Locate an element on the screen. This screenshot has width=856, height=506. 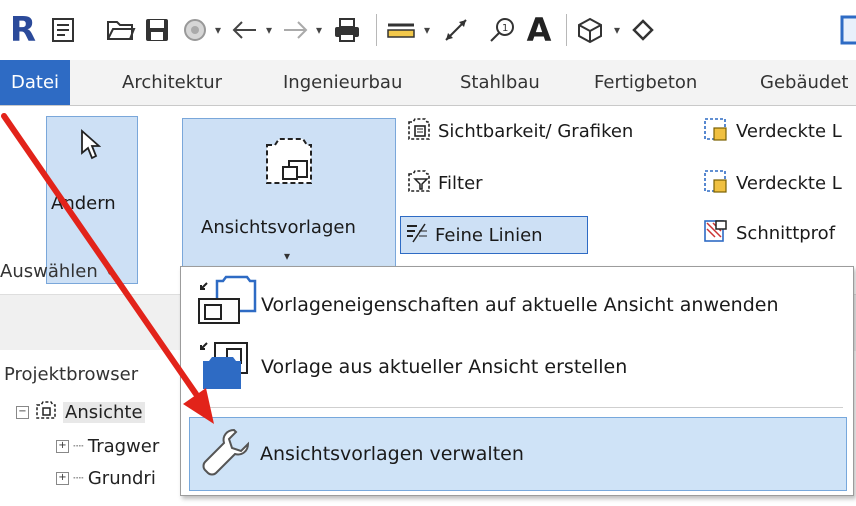
view-templates-dropdown-icon: ▾ is located at coordinates (287, 256).